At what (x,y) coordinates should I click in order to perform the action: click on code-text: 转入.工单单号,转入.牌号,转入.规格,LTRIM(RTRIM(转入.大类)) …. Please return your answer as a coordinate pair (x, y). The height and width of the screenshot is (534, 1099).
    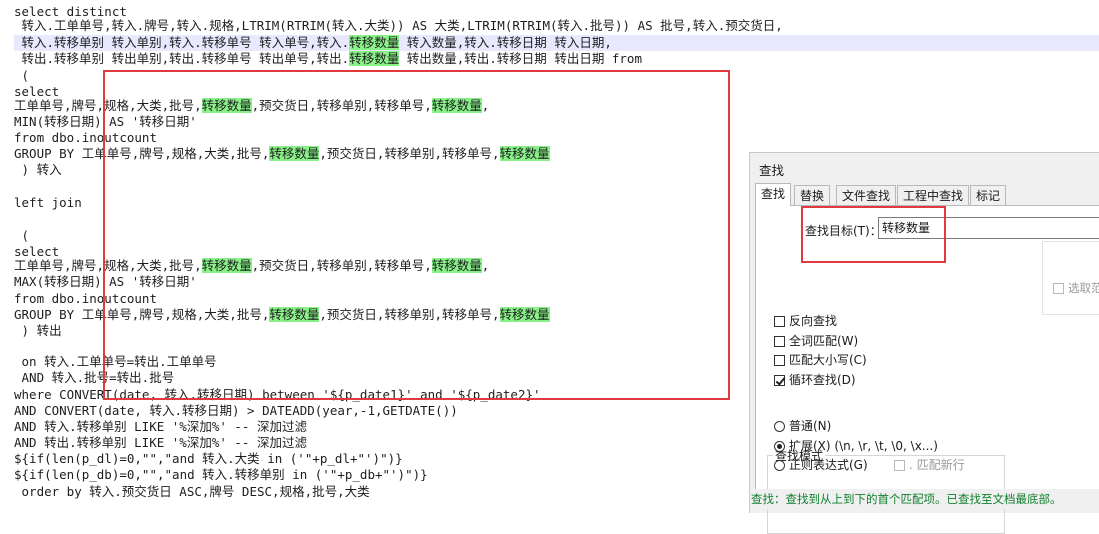
    Looking at the image, I should click on (398, 25).